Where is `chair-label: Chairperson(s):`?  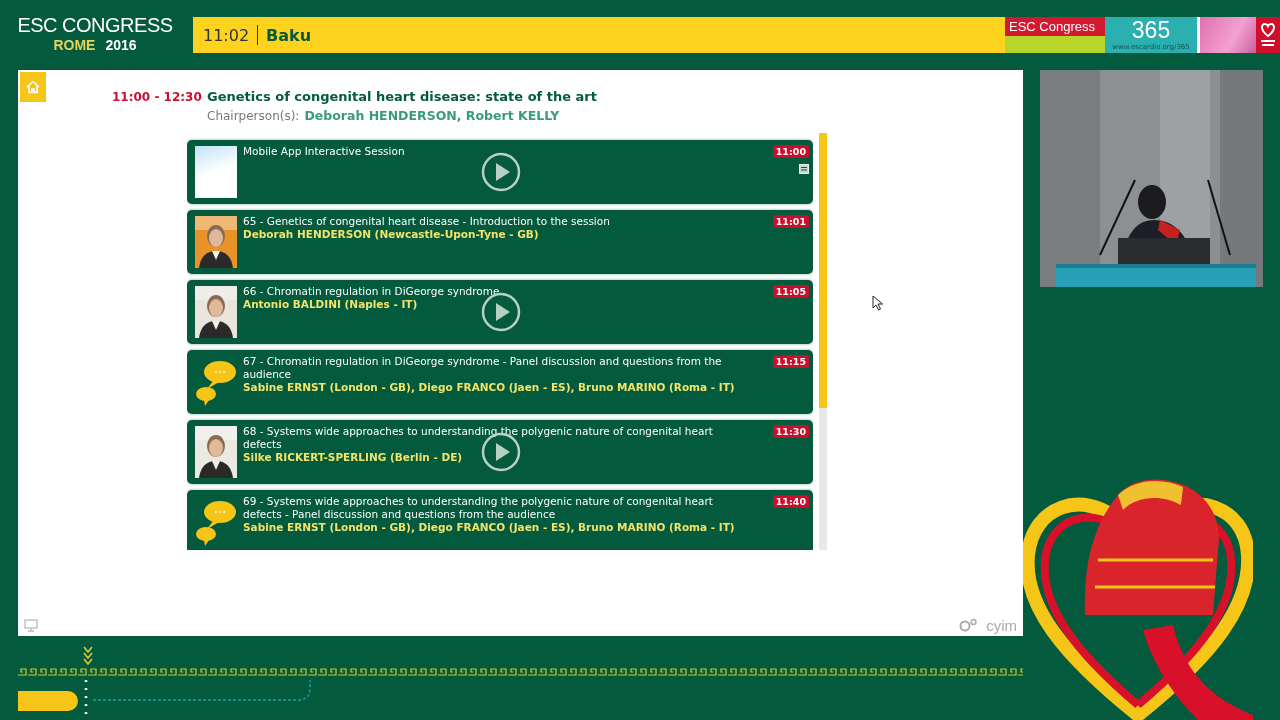 chair-label: Chairperson(s): is located at coordinates (253, 116).